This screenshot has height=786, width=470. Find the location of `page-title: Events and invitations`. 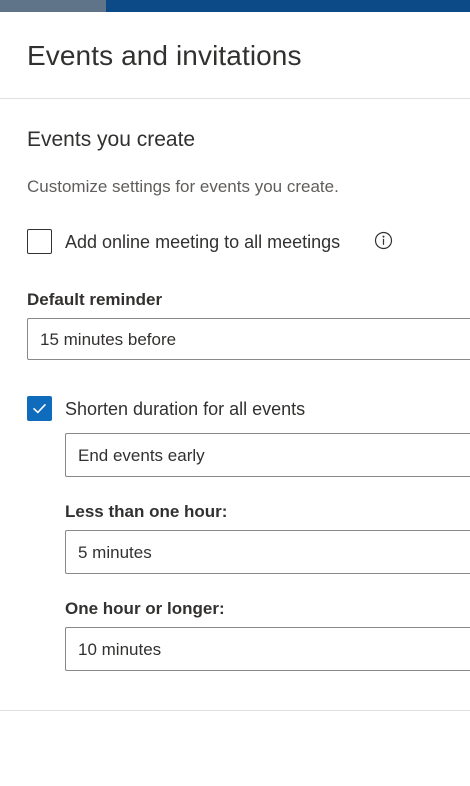

page-title: Events and invitations is located at coordinates (164, 55).